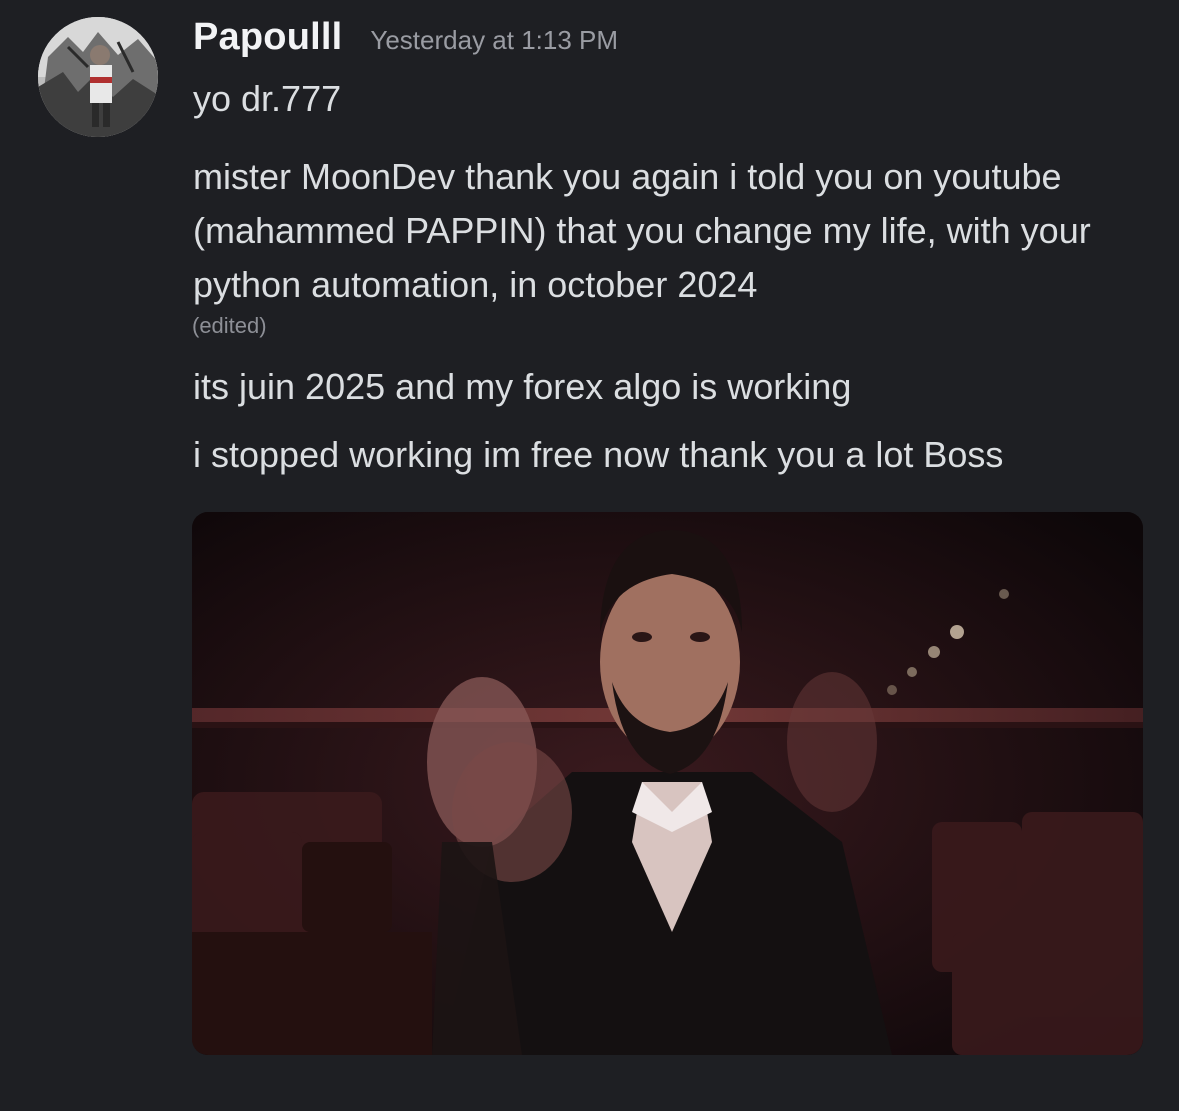 This screenshot has width=1179, height=1111. I want to click on user-avatar, so click(98, 77).